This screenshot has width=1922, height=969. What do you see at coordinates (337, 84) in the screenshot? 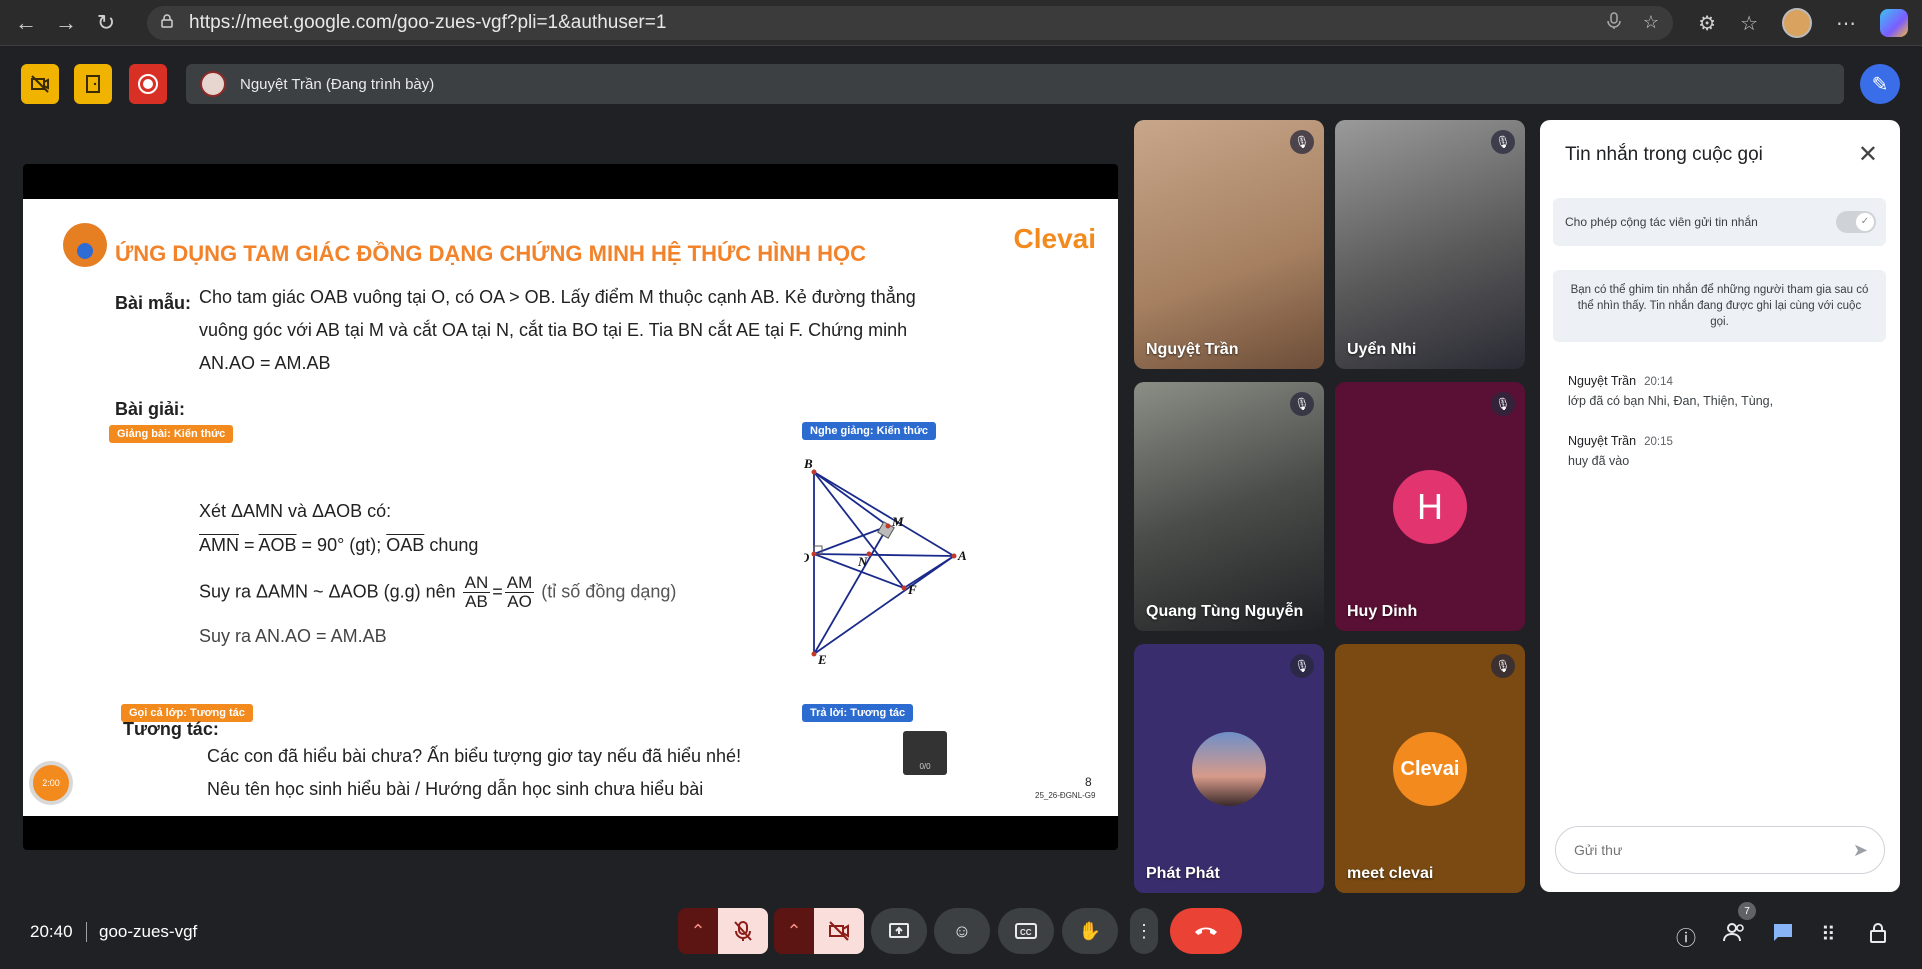
I see `presenter-label: Nguyệt Trần (Đang trình bày)` at bounding box center [337, 84].